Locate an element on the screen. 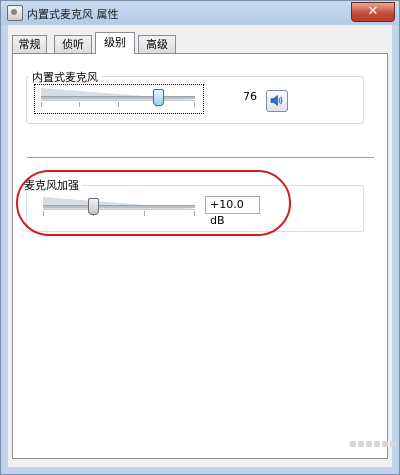 The height and width of the screenshot is (475, 400). tab-listen: 侦听 is located at coordinates (73, 44).